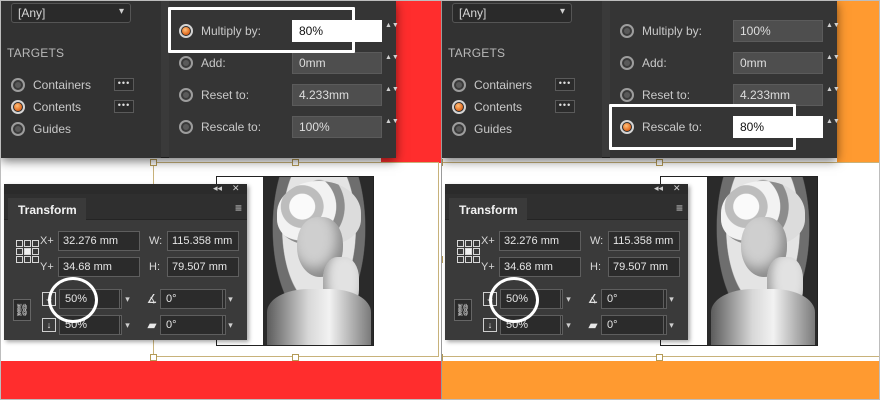 This screenshot has height=400, width=880. Describe the element at coordinates (858, 82) in the screenshot. I see `accent-band-top` at that location.